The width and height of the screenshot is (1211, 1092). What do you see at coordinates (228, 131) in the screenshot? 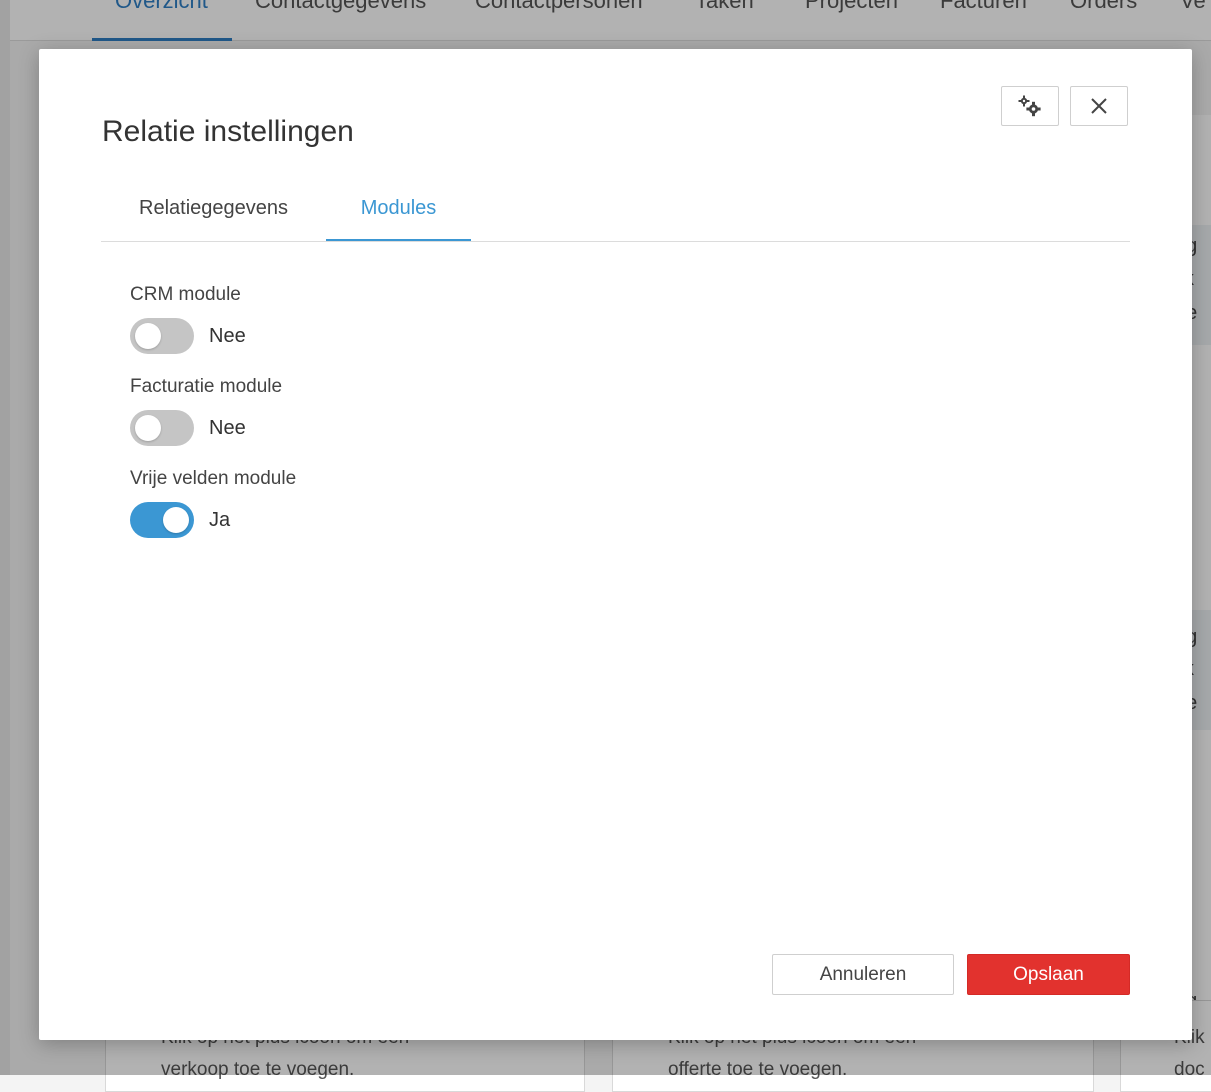
I see `modal-title: Relatie instellingen` at bounding box center [228, 131].